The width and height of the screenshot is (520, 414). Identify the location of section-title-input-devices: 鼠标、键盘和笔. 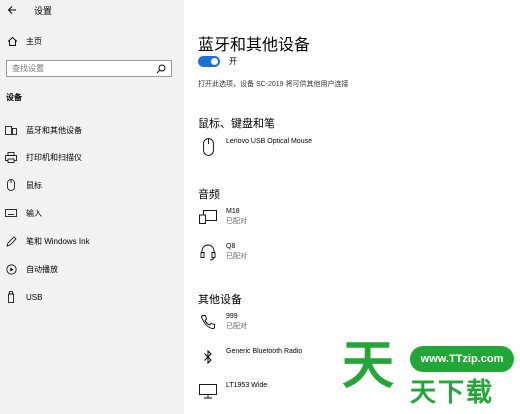
(236, 124).